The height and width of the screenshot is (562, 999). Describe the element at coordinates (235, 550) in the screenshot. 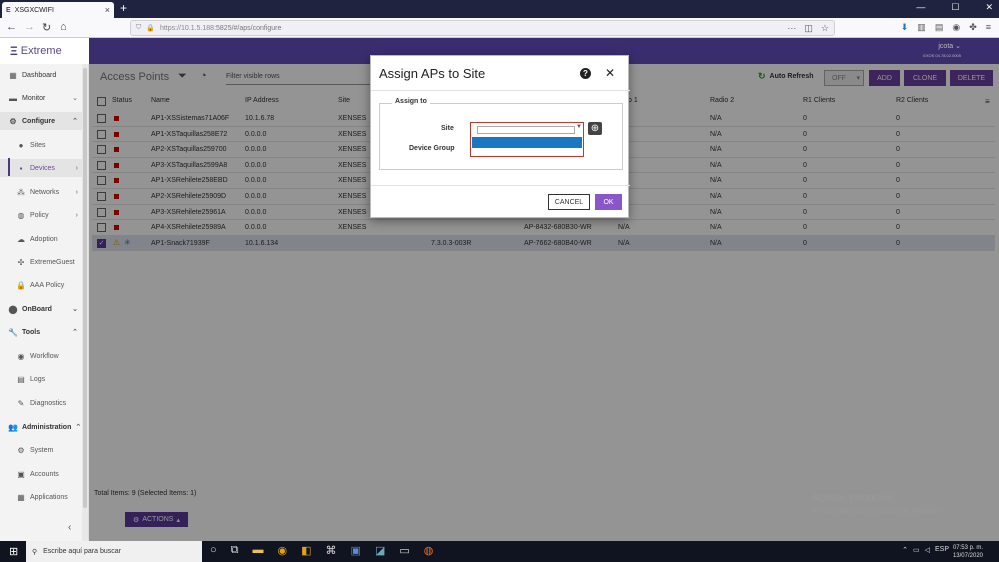

I see `task-view-icon: ⧉` at that location.